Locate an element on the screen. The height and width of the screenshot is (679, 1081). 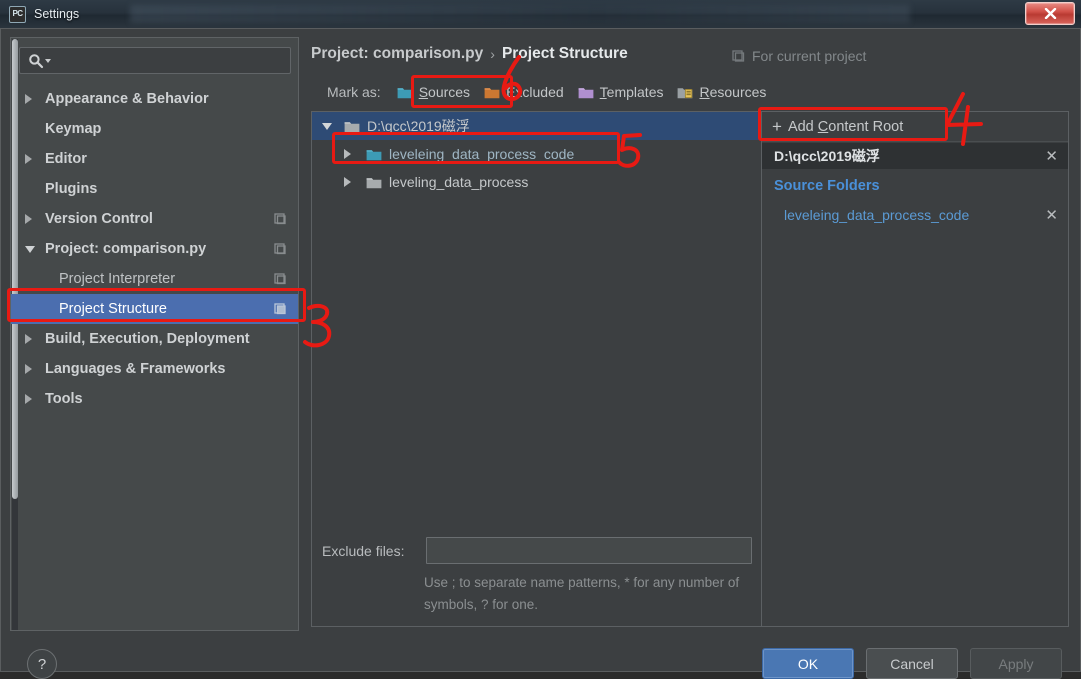
folder-resources-icon is located at coordinates (685, 92).